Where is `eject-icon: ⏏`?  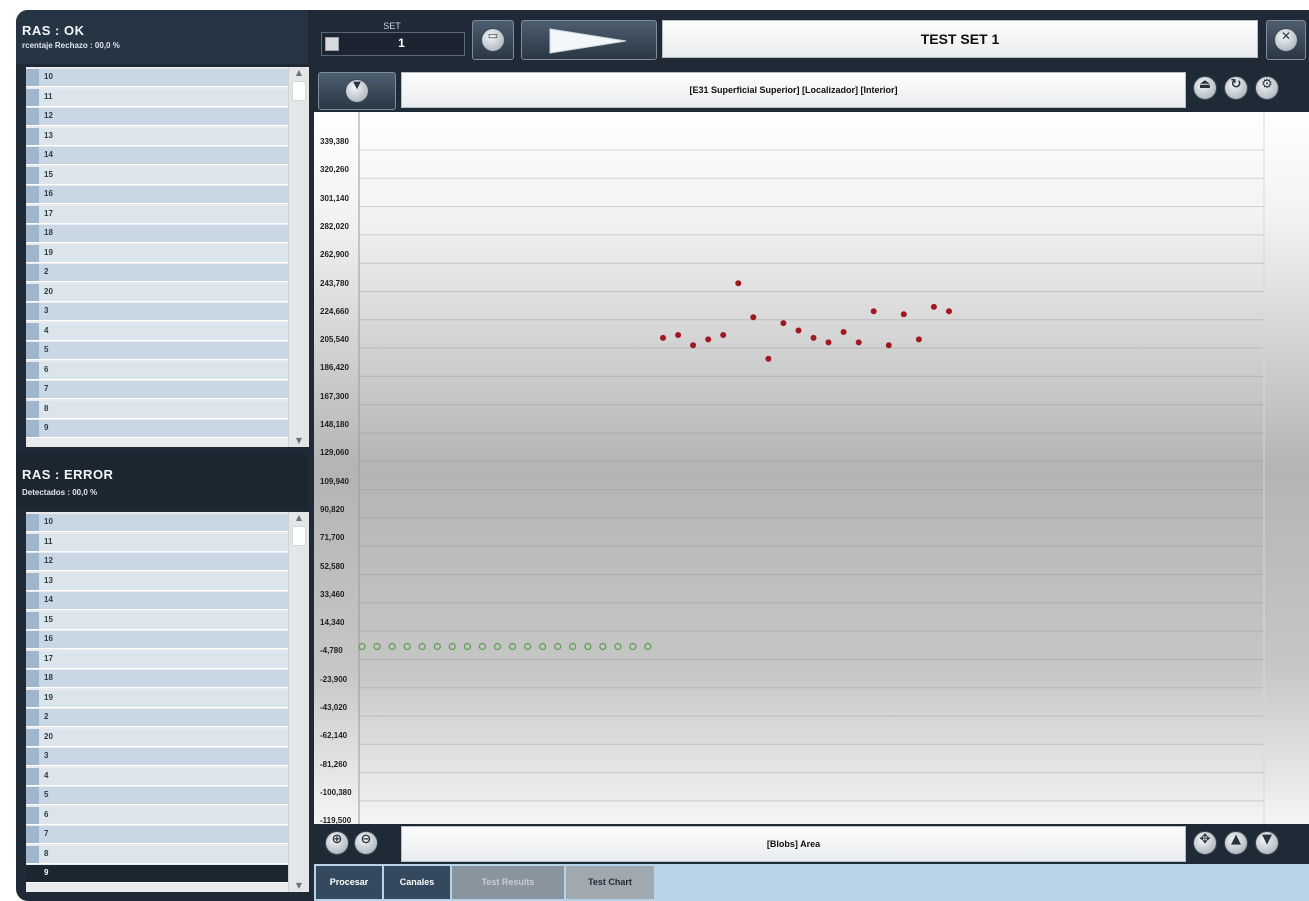 eject-icon: ⏏ is located at coordinates (1205, 88).